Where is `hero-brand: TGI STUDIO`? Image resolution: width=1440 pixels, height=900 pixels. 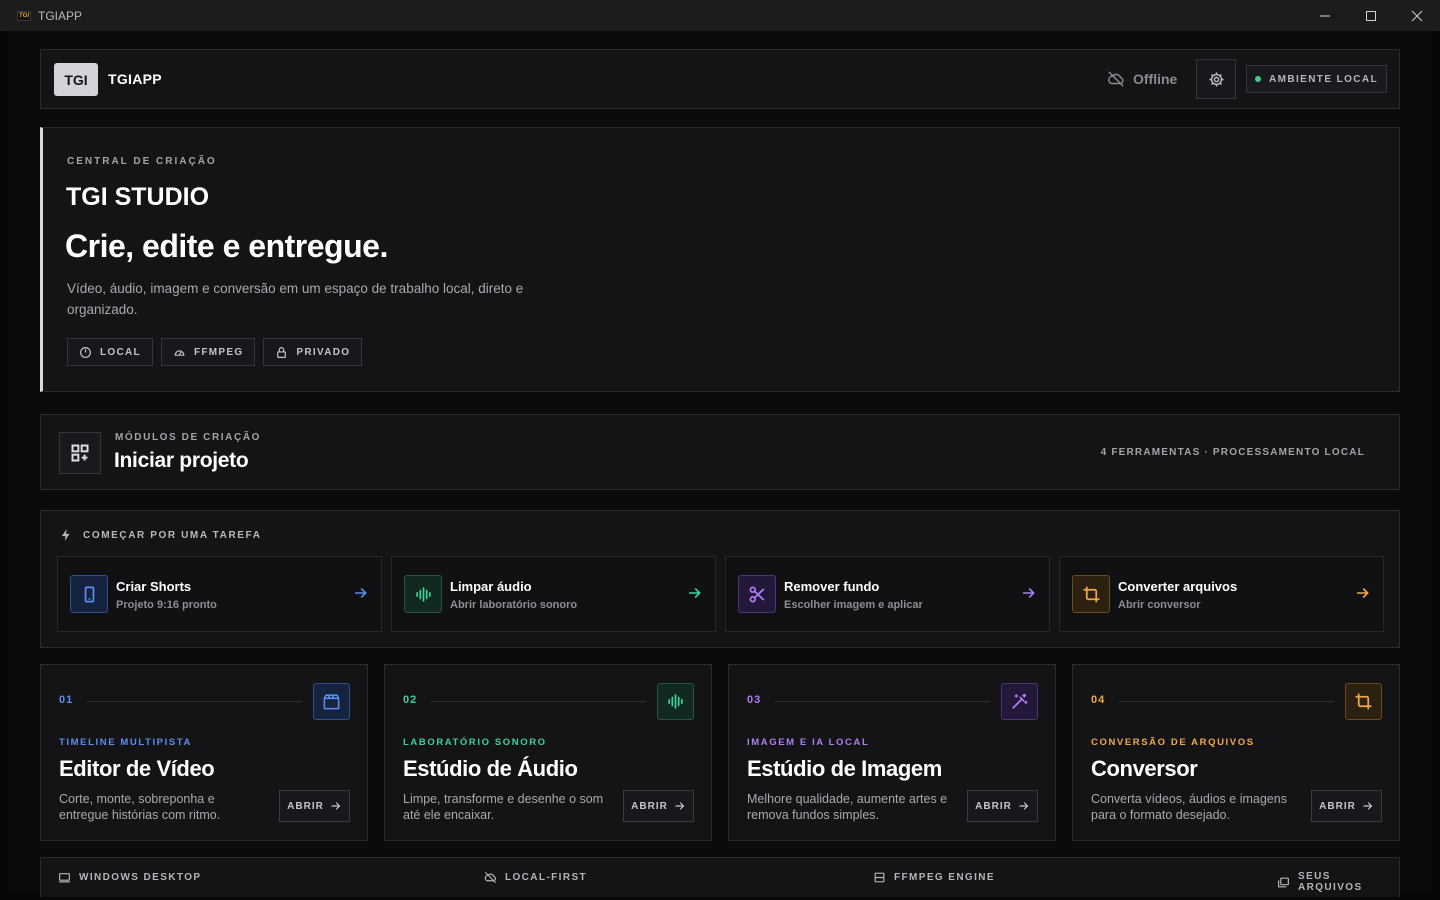 hero-brand: TGI STUDIO is located at coordinates (138, 197).